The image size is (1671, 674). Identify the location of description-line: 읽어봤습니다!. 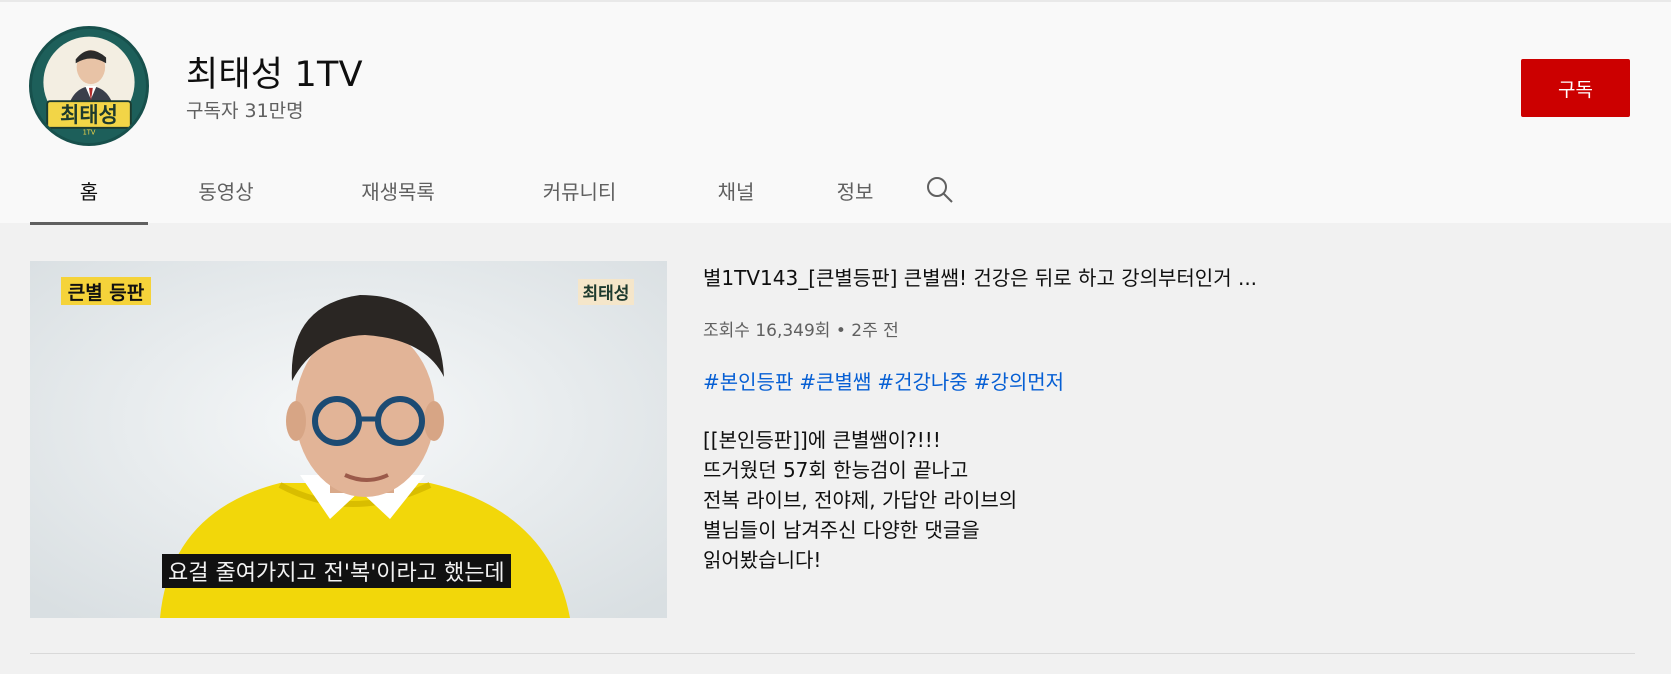
(762, 560).